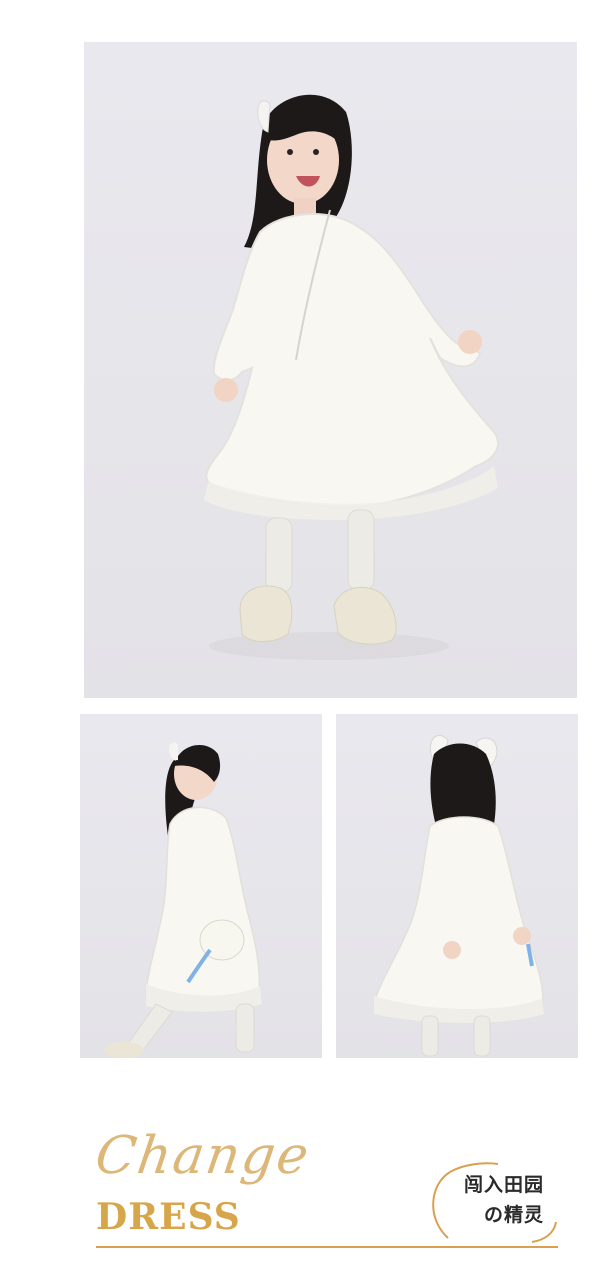  I want to click on chinese-tagline: 闯入田园 の精灵, so click(494, 1204).